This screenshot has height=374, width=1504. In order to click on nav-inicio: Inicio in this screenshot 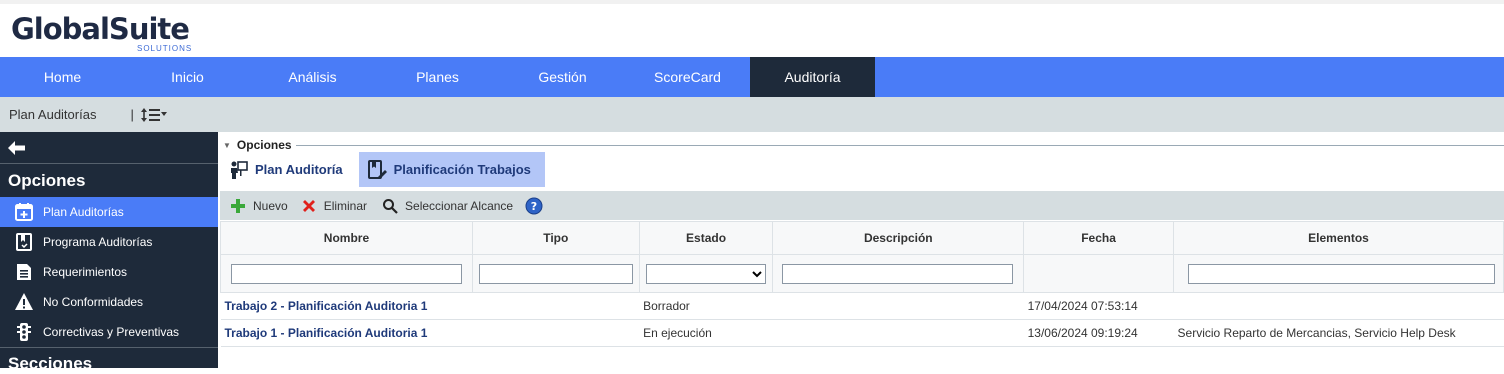, I will do `click(187, 77)`.